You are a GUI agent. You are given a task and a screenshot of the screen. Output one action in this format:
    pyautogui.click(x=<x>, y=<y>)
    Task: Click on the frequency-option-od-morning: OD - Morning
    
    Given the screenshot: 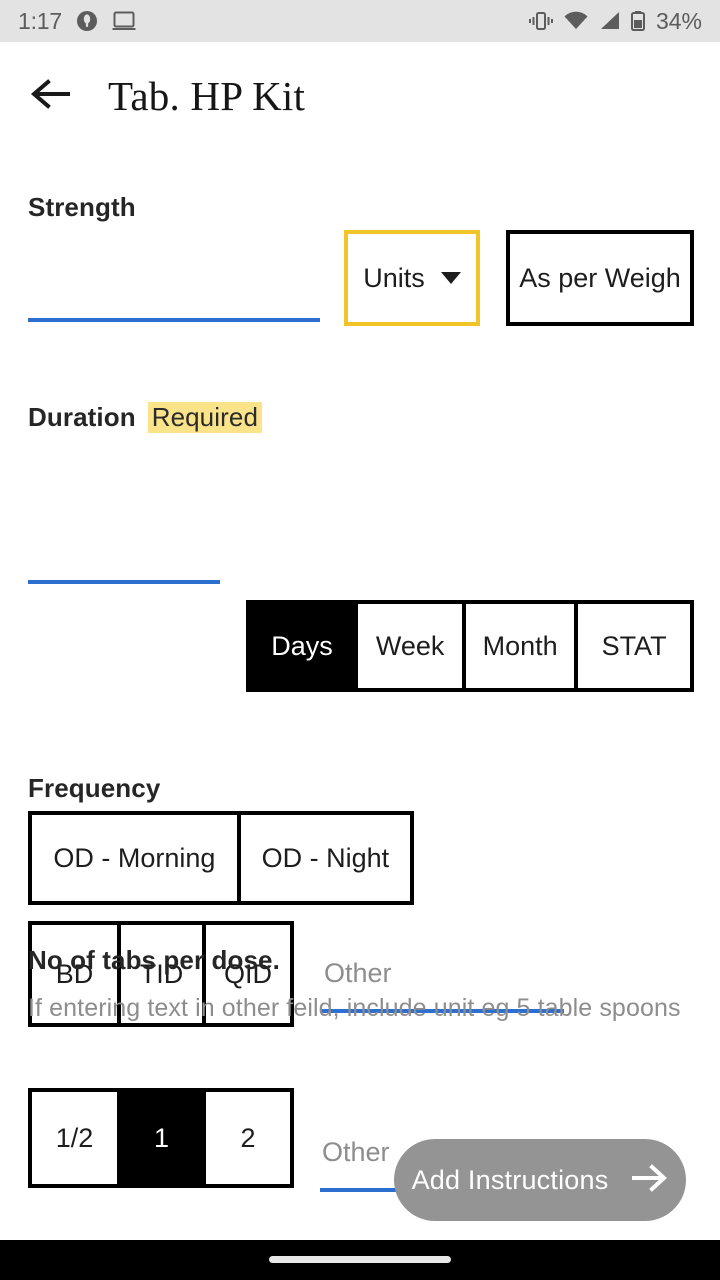 What is the action you would take?
    pyautogui.click(x=136, y=858)
    